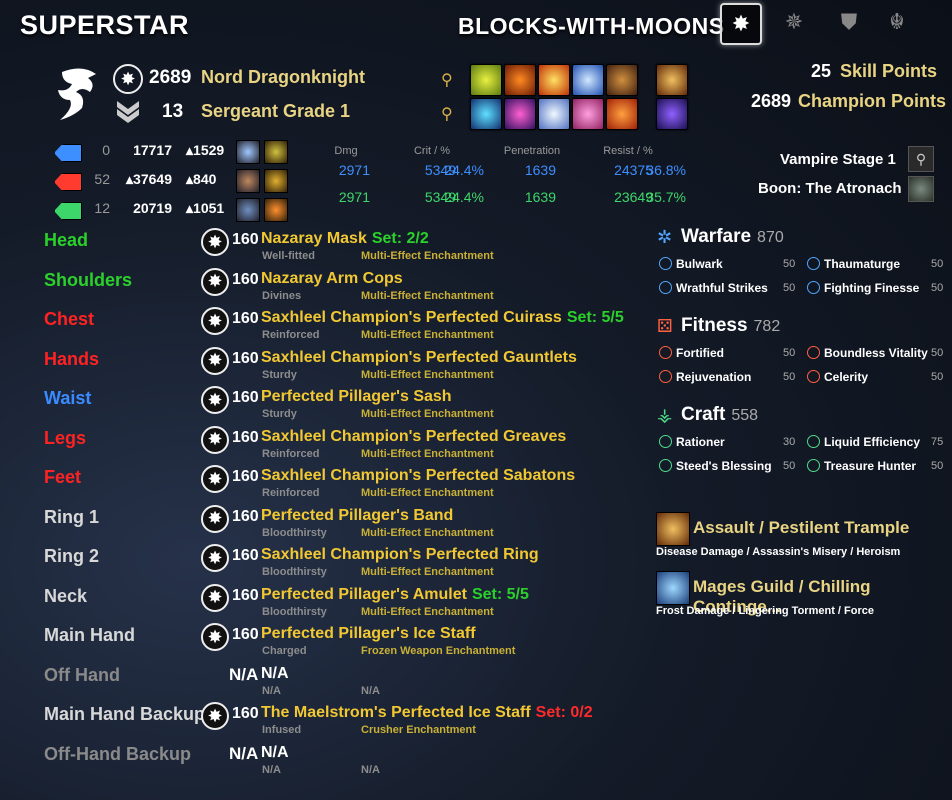  Describe the element at coordinates (540, 197) in the screenshot. I see `stat-pen-2: 1639` at that location.